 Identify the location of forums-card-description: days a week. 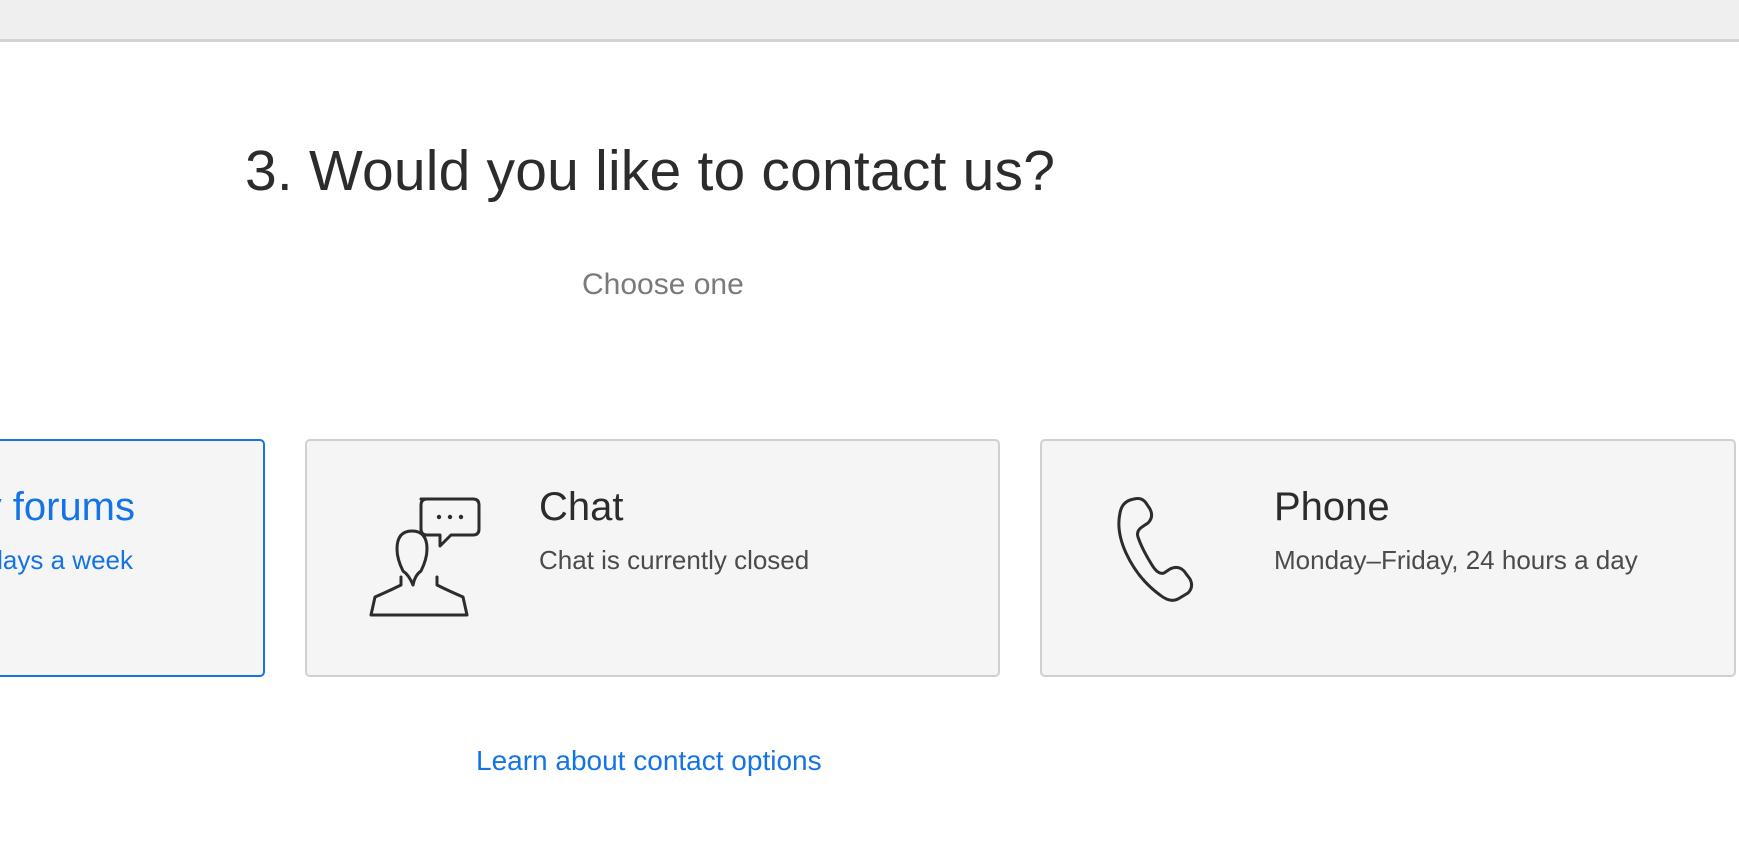
(66, 560).